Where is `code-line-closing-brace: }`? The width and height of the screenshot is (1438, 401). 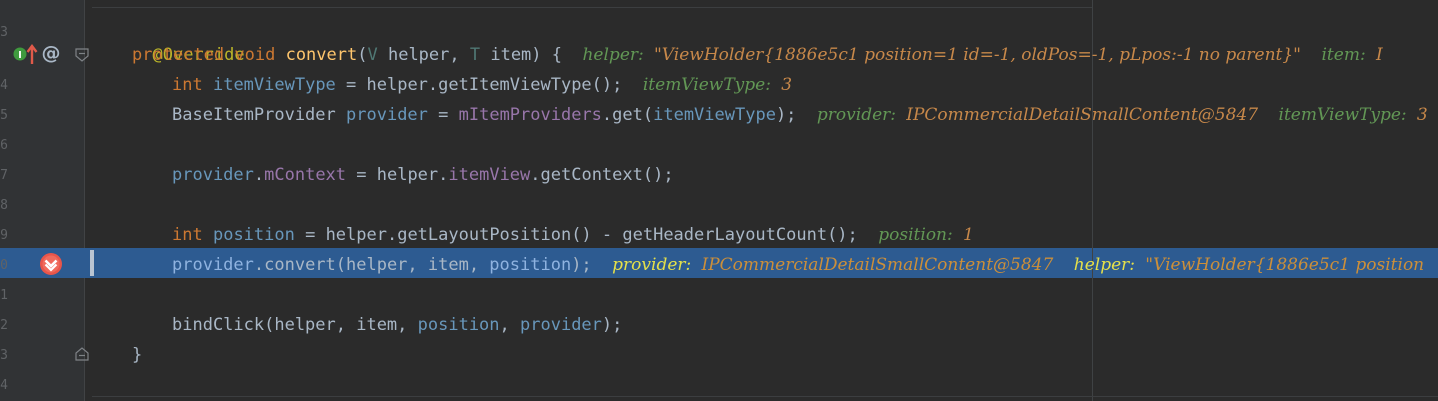
code-line-closing-brace: } is located at coordinates (137, 355).